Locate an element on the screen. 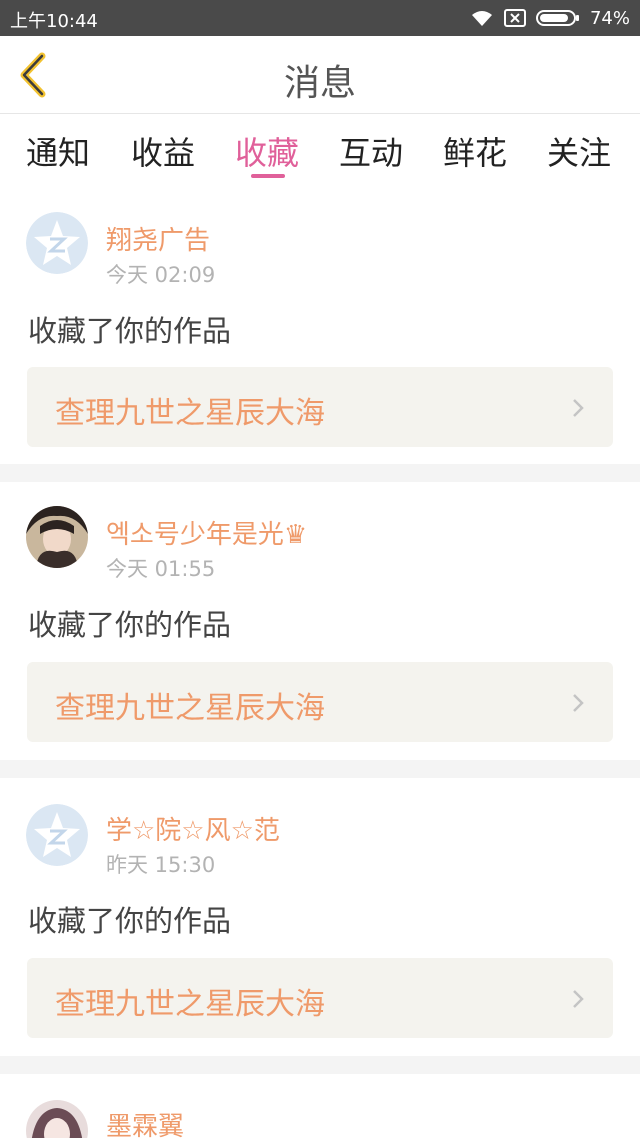 The width and height of the screenshot is (640, 1138). status-time: 上午10:44 is located at coordinates (54, 21).